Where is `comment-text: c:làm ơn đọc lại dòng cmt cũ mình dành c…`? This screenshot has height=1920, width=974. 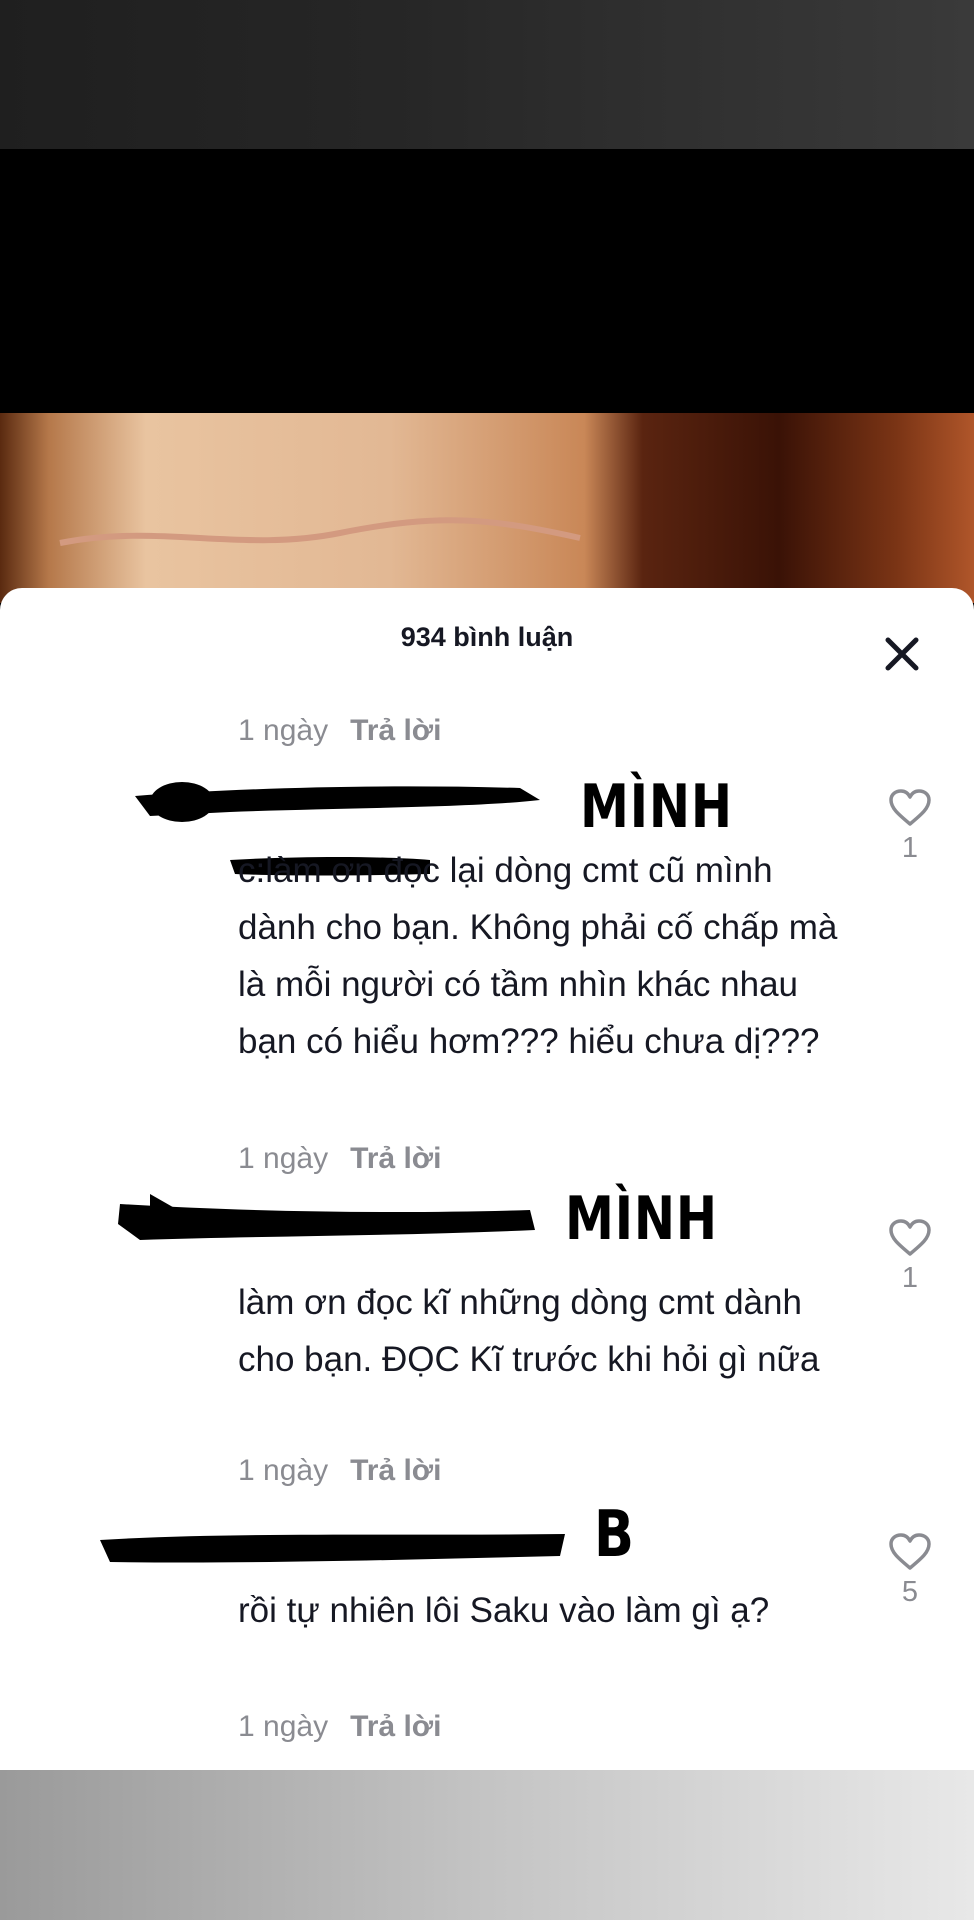
comment-text: c:làm ơn đọc lại dòng cmt cũ mình dành c… is located at coordinates (538, 956).